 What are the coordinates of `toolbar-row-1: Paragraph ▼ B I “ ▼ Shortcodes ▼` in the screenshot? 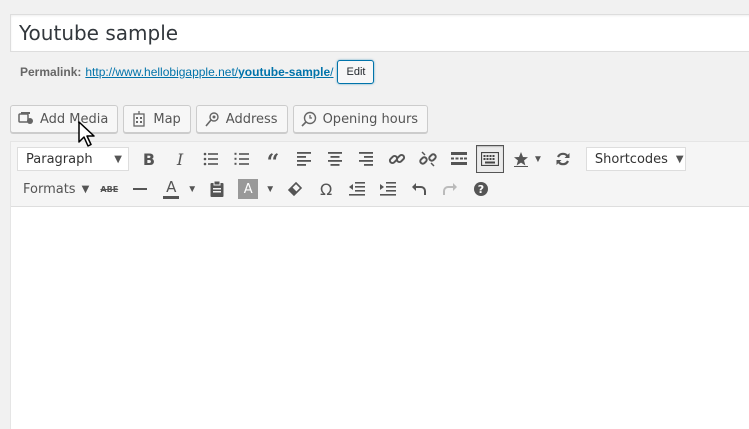 It's located at (354, 160).